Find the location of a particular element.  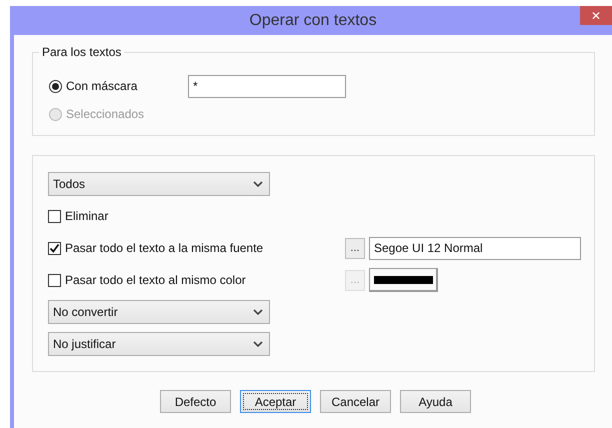

checkbox-label: Pasar todo el texto al mismo color is located at coordinates (155, 280).